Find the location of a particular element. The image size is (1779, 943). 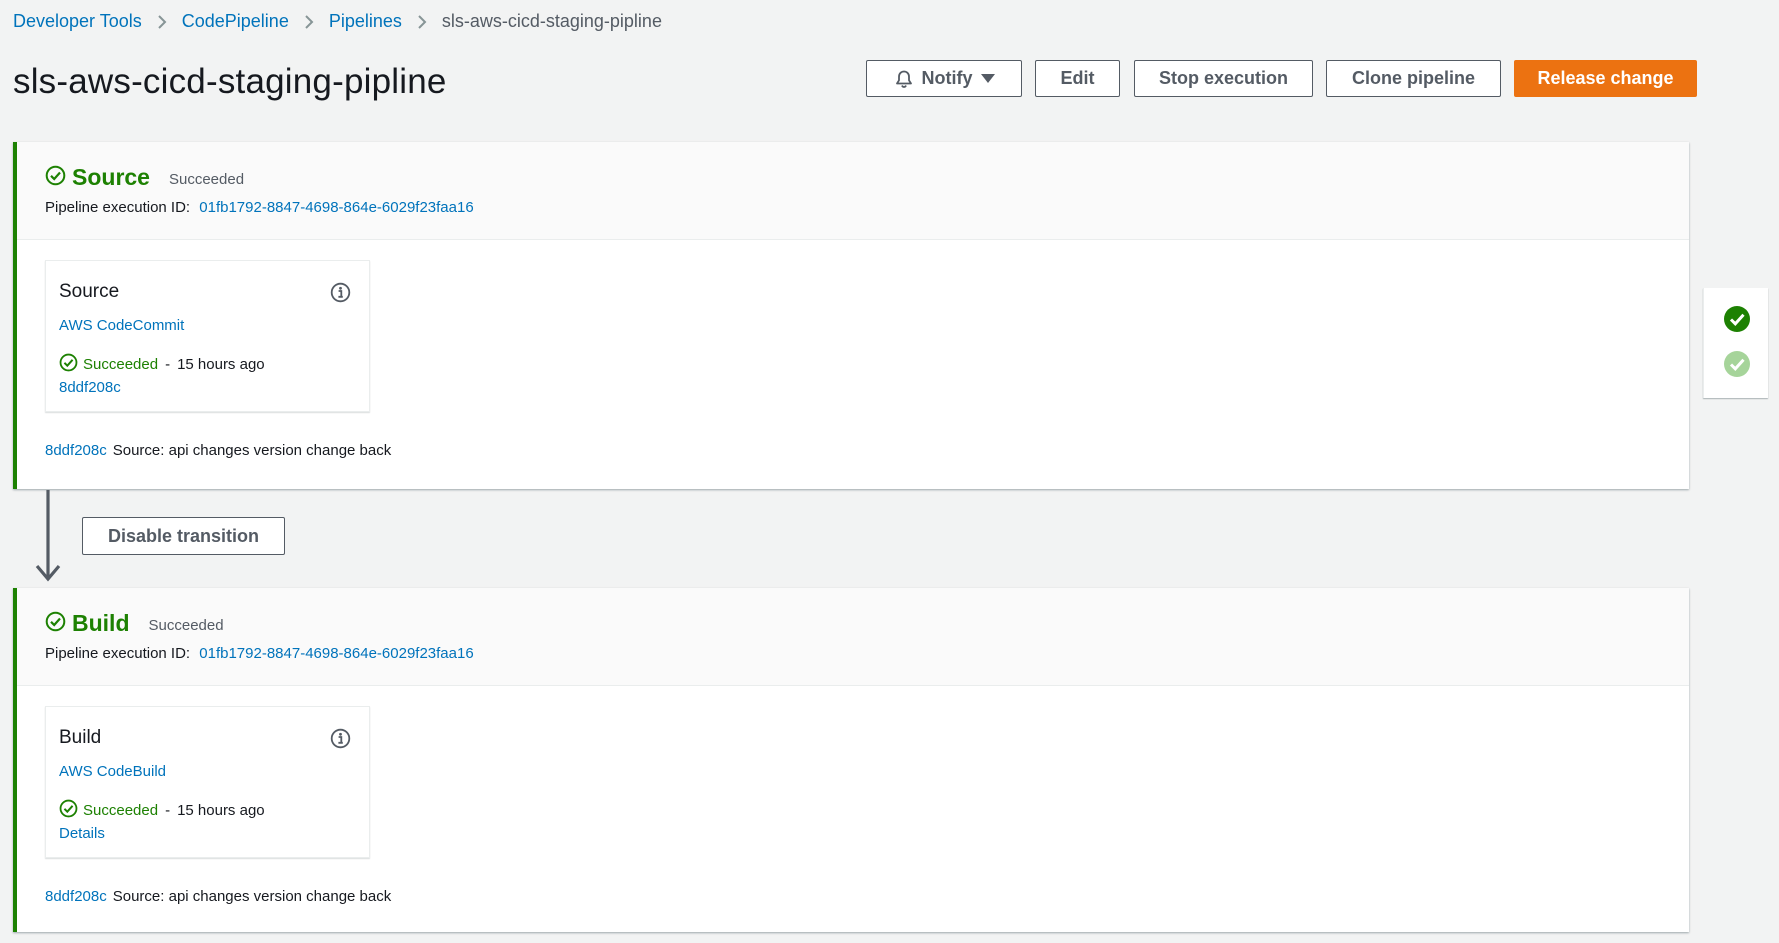

bell-icon is located at coordinates (904, 79).